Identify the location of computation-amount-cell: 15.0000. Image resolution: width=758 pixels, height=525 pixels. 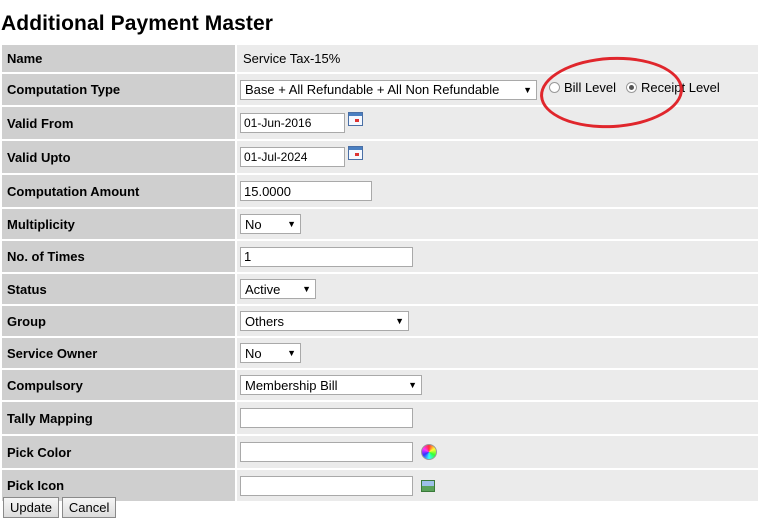
(497, 191).